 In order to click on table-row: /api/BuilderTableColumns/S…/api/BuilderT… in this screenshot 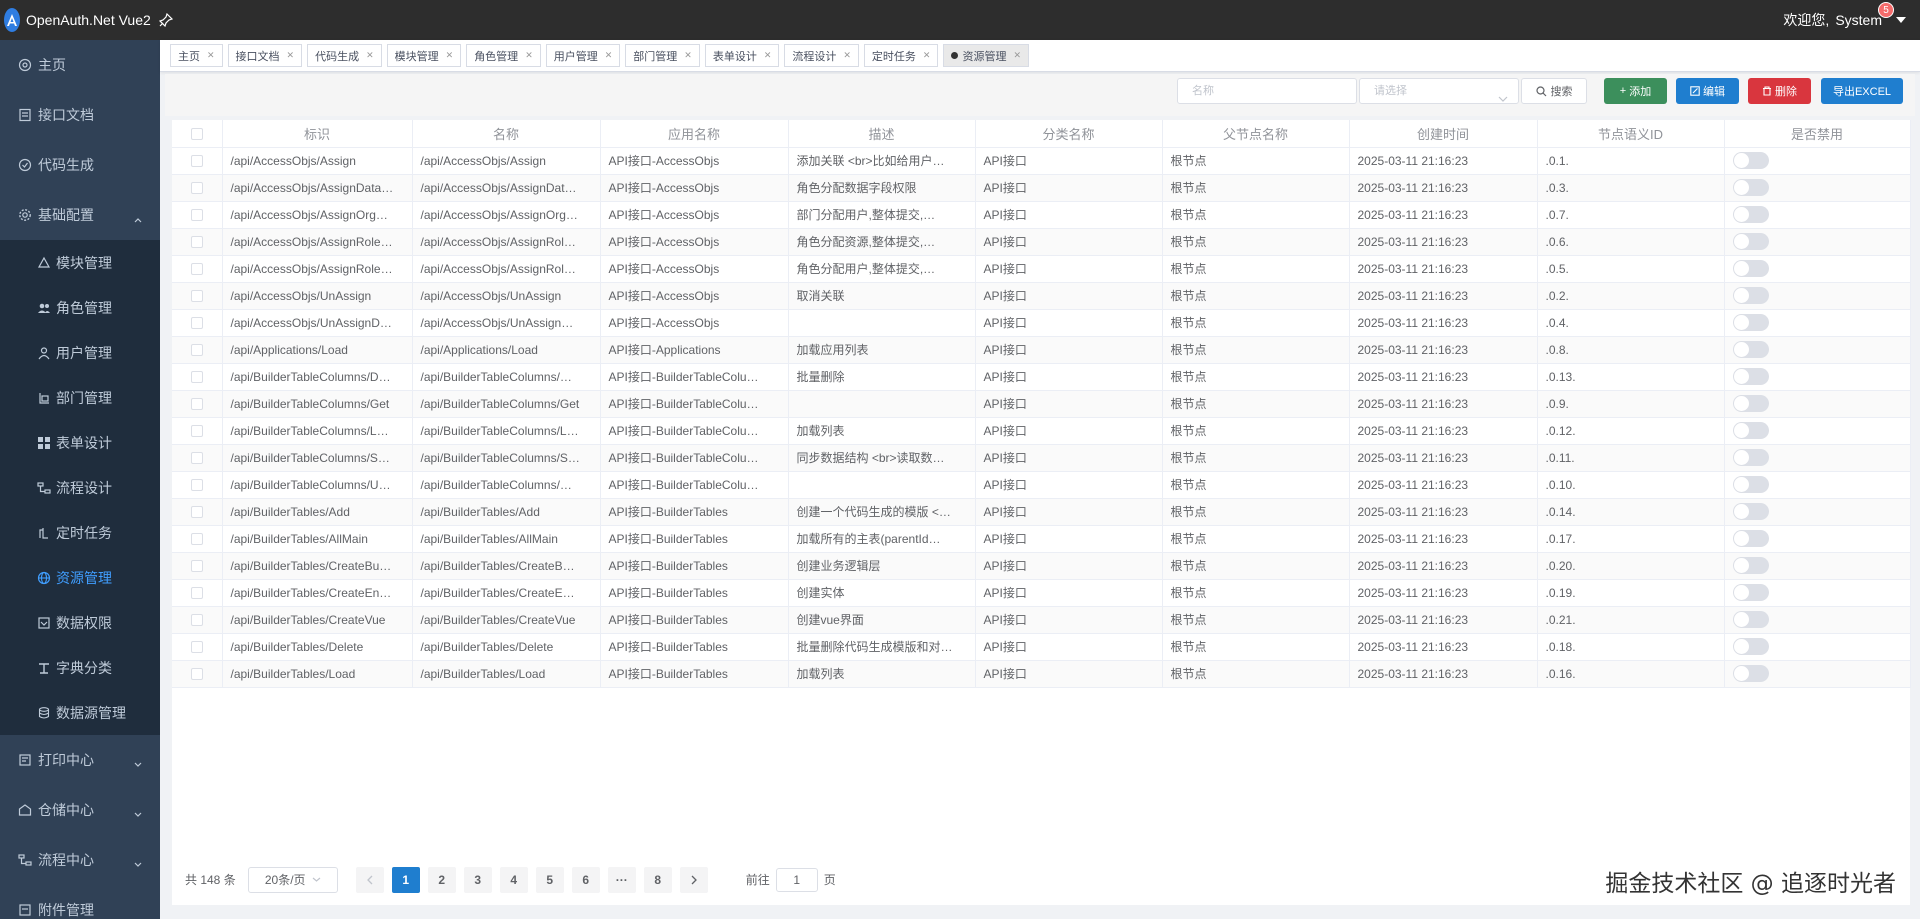, I will do `click(1041, 458)`.